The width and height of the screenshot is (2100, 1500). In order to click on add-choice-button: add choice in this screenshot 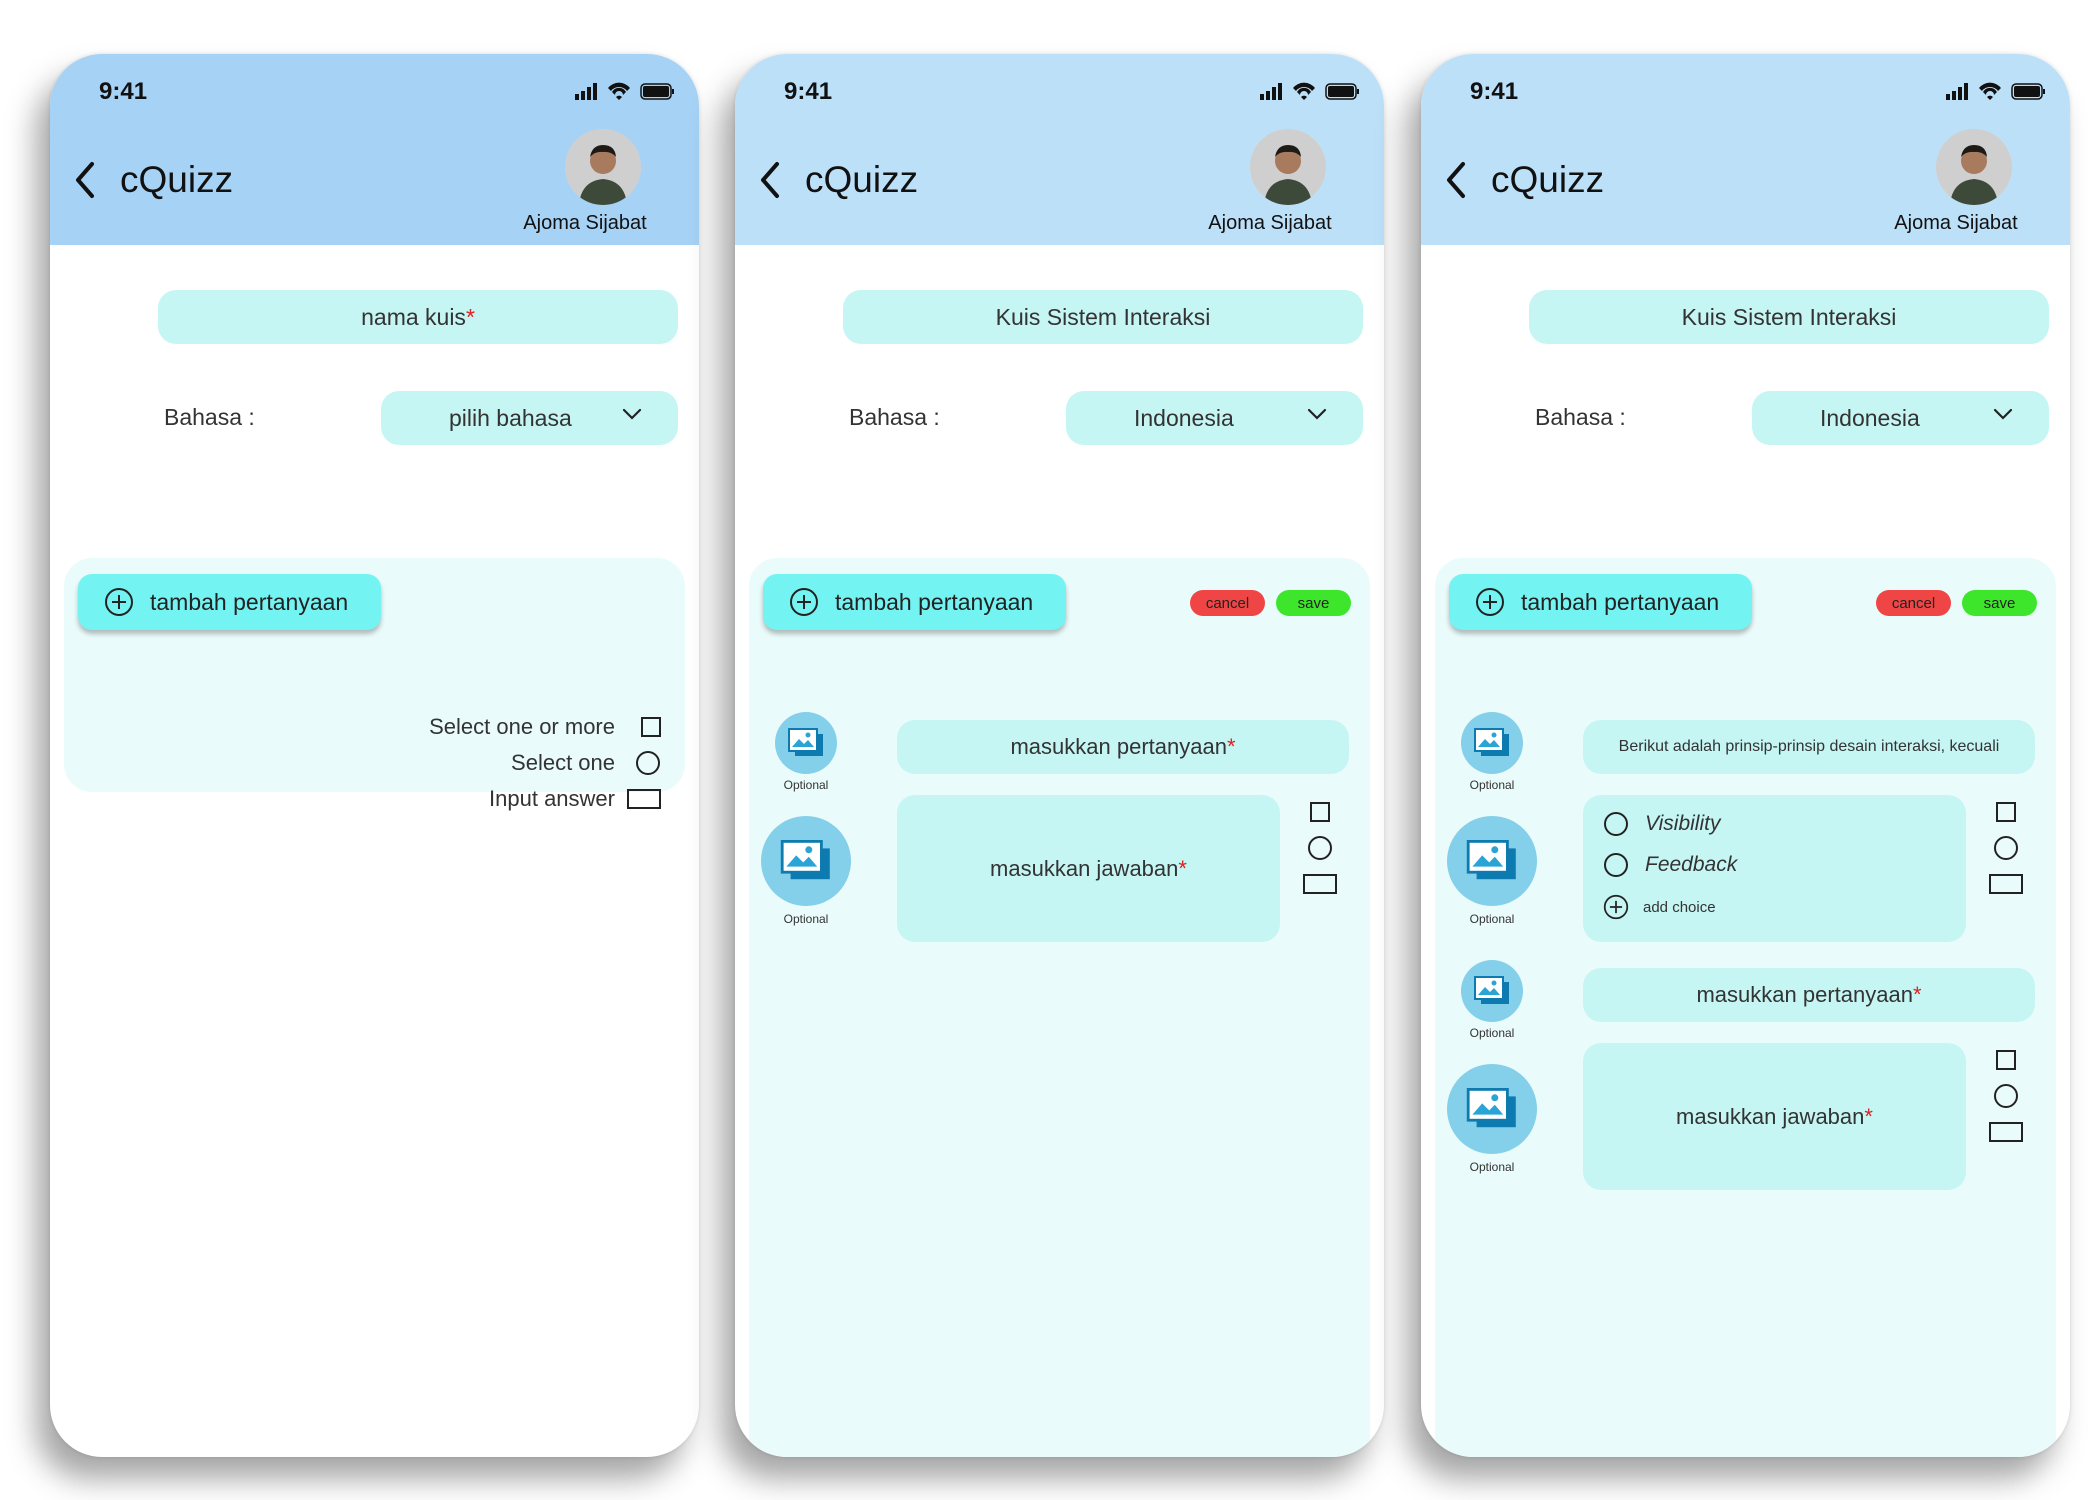, I will do `click(1659, 907)`.